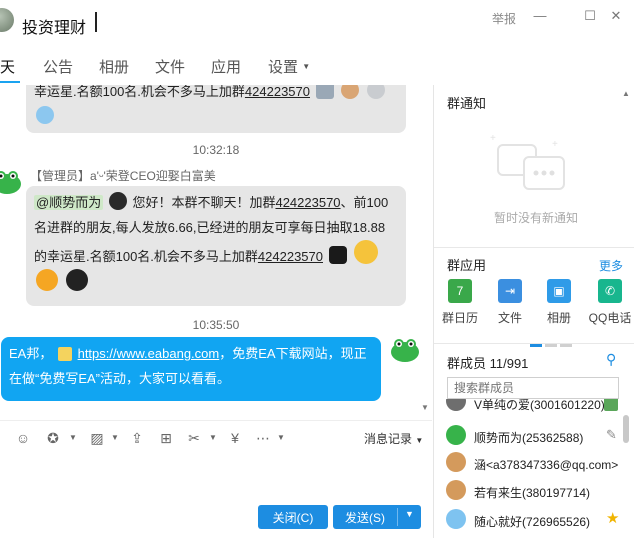  I want to click on member-item: 顺势而为(25362588) ✎, so click(533, 436).